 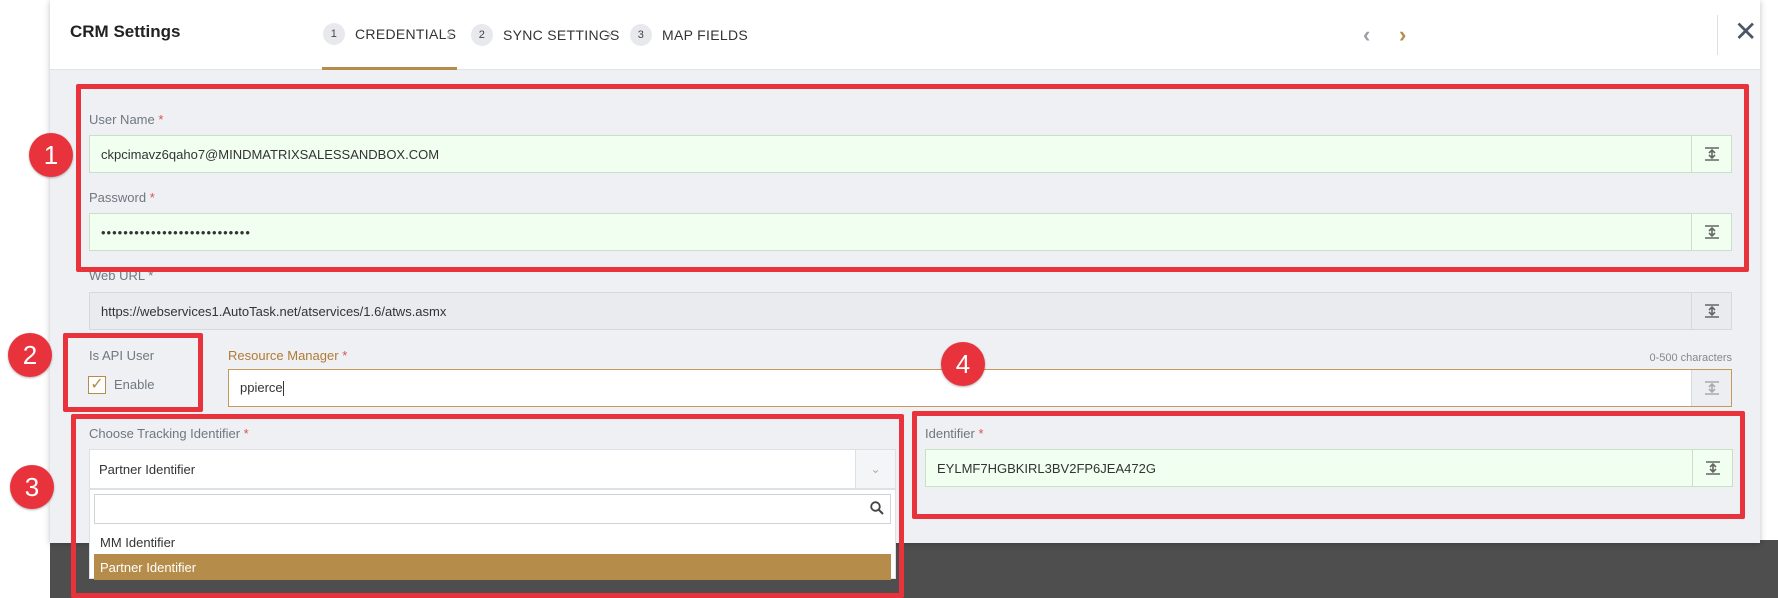 What do you see at coordinates (125, 31) in the screenshot?
I see `modal-title: CRM Settings` at bounding box center [125, 31].